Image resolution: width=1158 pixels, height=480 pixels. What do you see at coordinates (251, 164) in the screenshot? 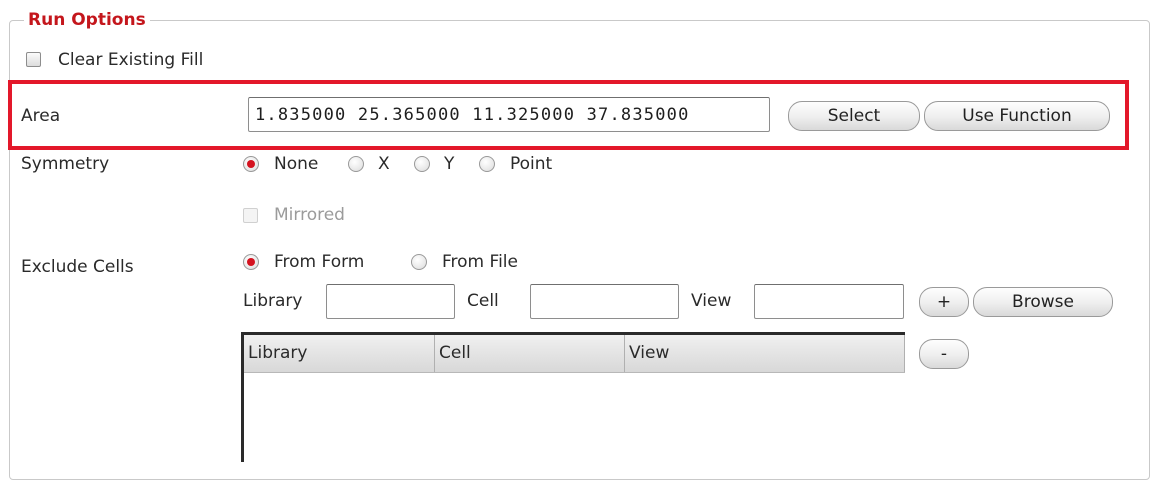
I see `symmetry-none-radio` at bounding box center [251, 164].